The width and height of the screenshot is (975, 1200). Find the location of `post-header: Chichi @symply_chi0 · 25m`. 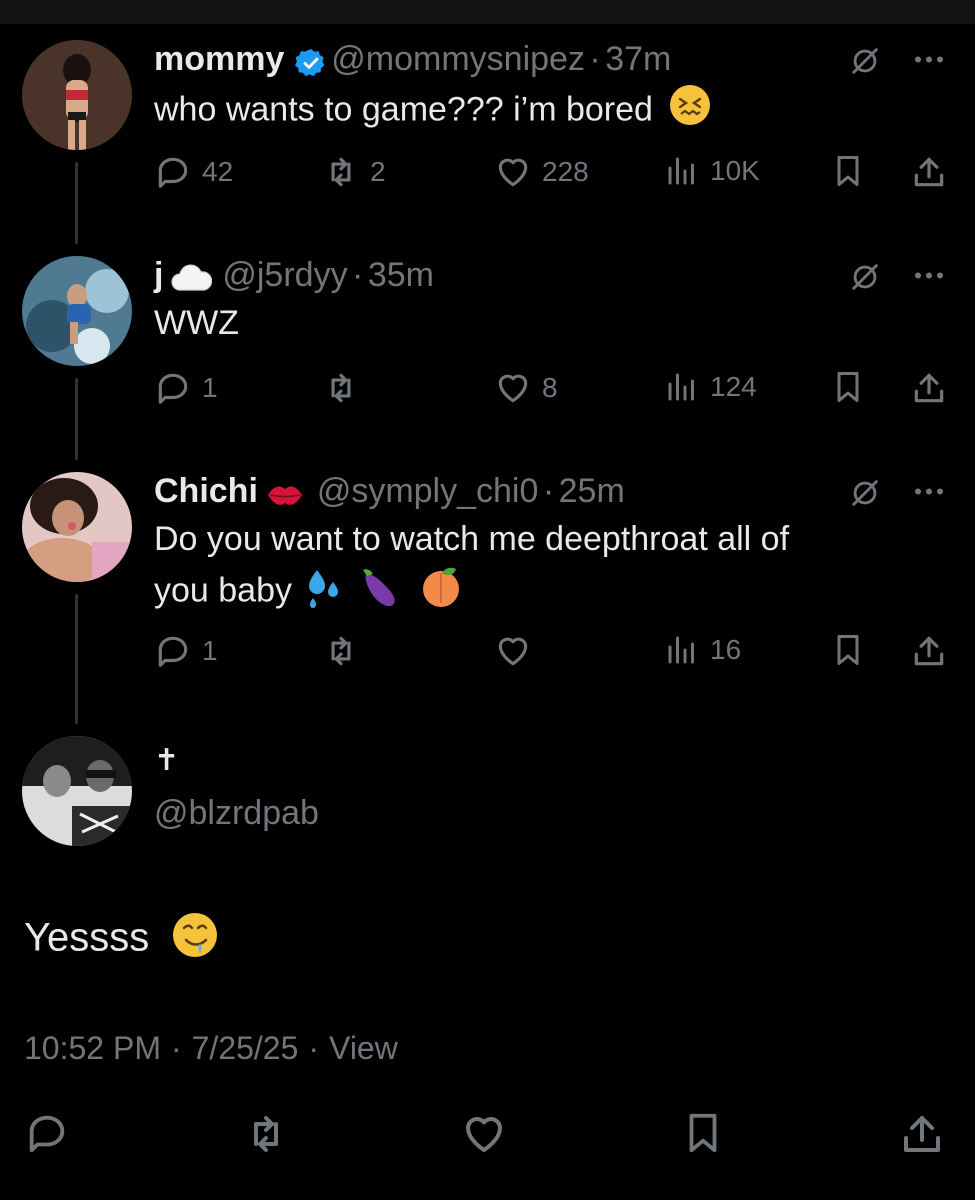

post-header: Chichi @symply_chi0 · 25m is located at coordinates (389, 494).